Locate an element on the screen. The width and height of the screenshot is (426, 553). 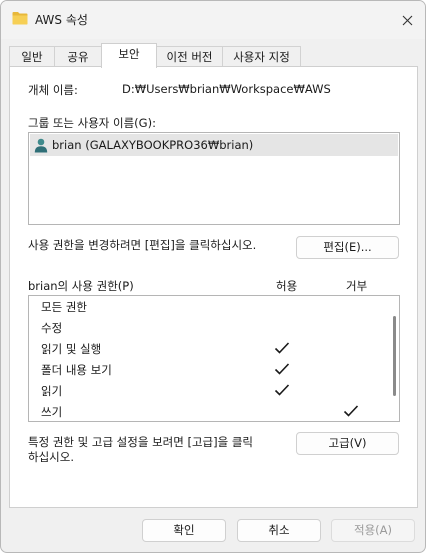
groups-list: brian (GALAXYBOOKPRO36₩brian) is located at coordinates (214, 178).